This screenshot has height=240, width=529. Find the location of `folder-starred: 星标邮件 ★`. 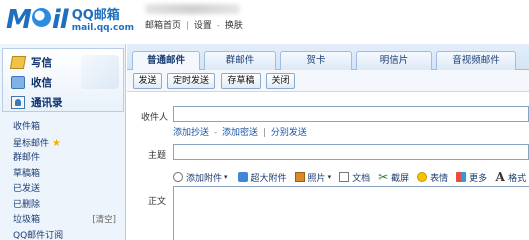

folder-starred: 星标邮件 ★ is located at coordinates (63, 144).